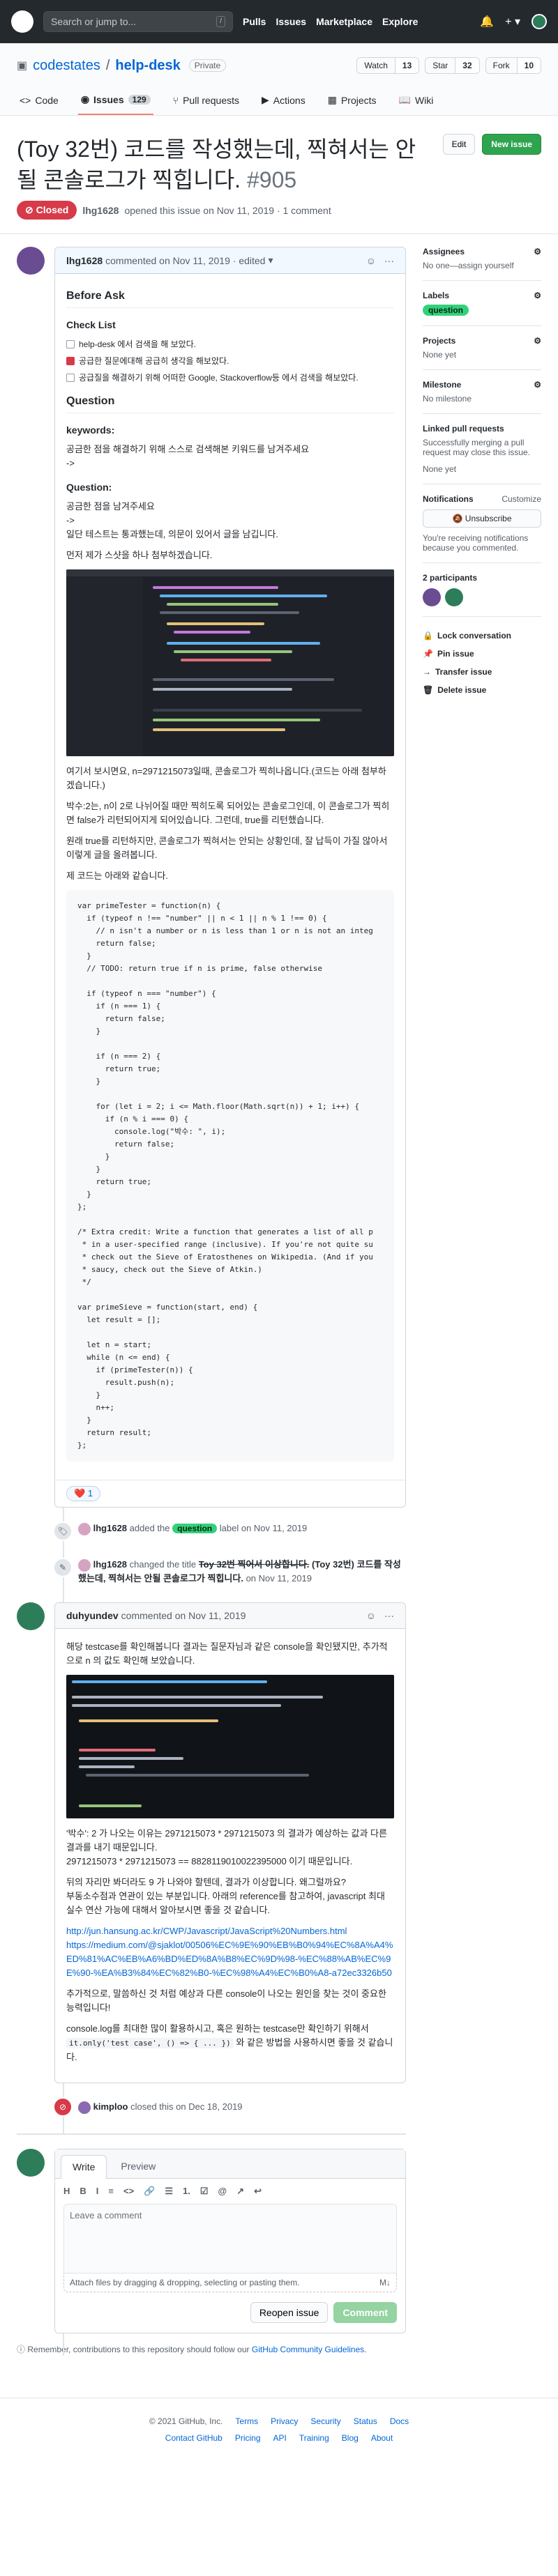 The height and width of the screenshot is (2576, 558). I want to click on reply-icon: ↩, so click(258, 2191).